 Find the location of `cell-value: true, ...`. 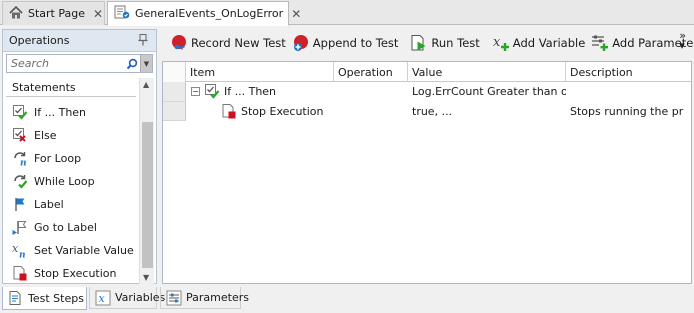

cell-value: true, ... is located at coordinates (489, 111).